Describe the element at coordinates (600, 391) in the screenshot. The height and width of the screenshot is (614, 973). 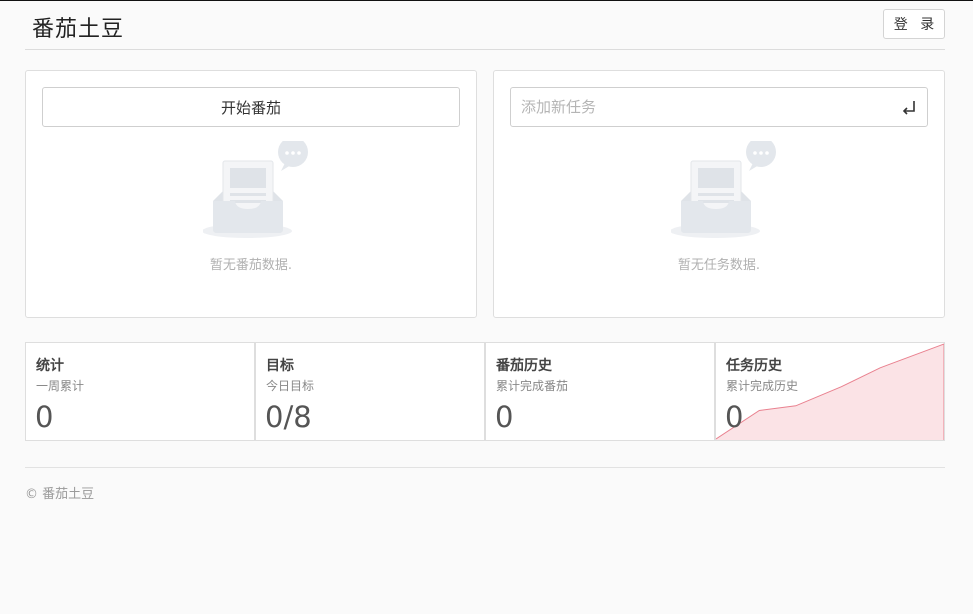
I see `stat-pomodoro-history: 番茄历史 累计完成番茄 0` at that location.